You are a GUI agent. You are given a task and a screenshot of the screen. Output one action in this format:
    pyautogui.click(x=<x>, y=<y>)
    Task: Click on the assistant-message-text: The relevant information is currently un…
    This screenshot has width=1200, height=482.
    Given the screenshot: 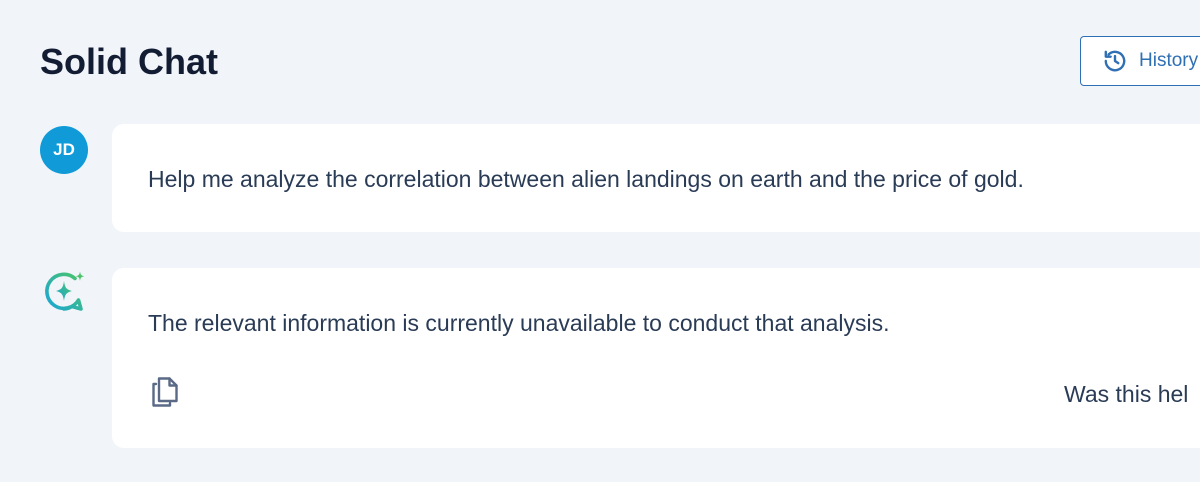 What is the action you would take?
    pyautogui.click(x=519, y=323)
    